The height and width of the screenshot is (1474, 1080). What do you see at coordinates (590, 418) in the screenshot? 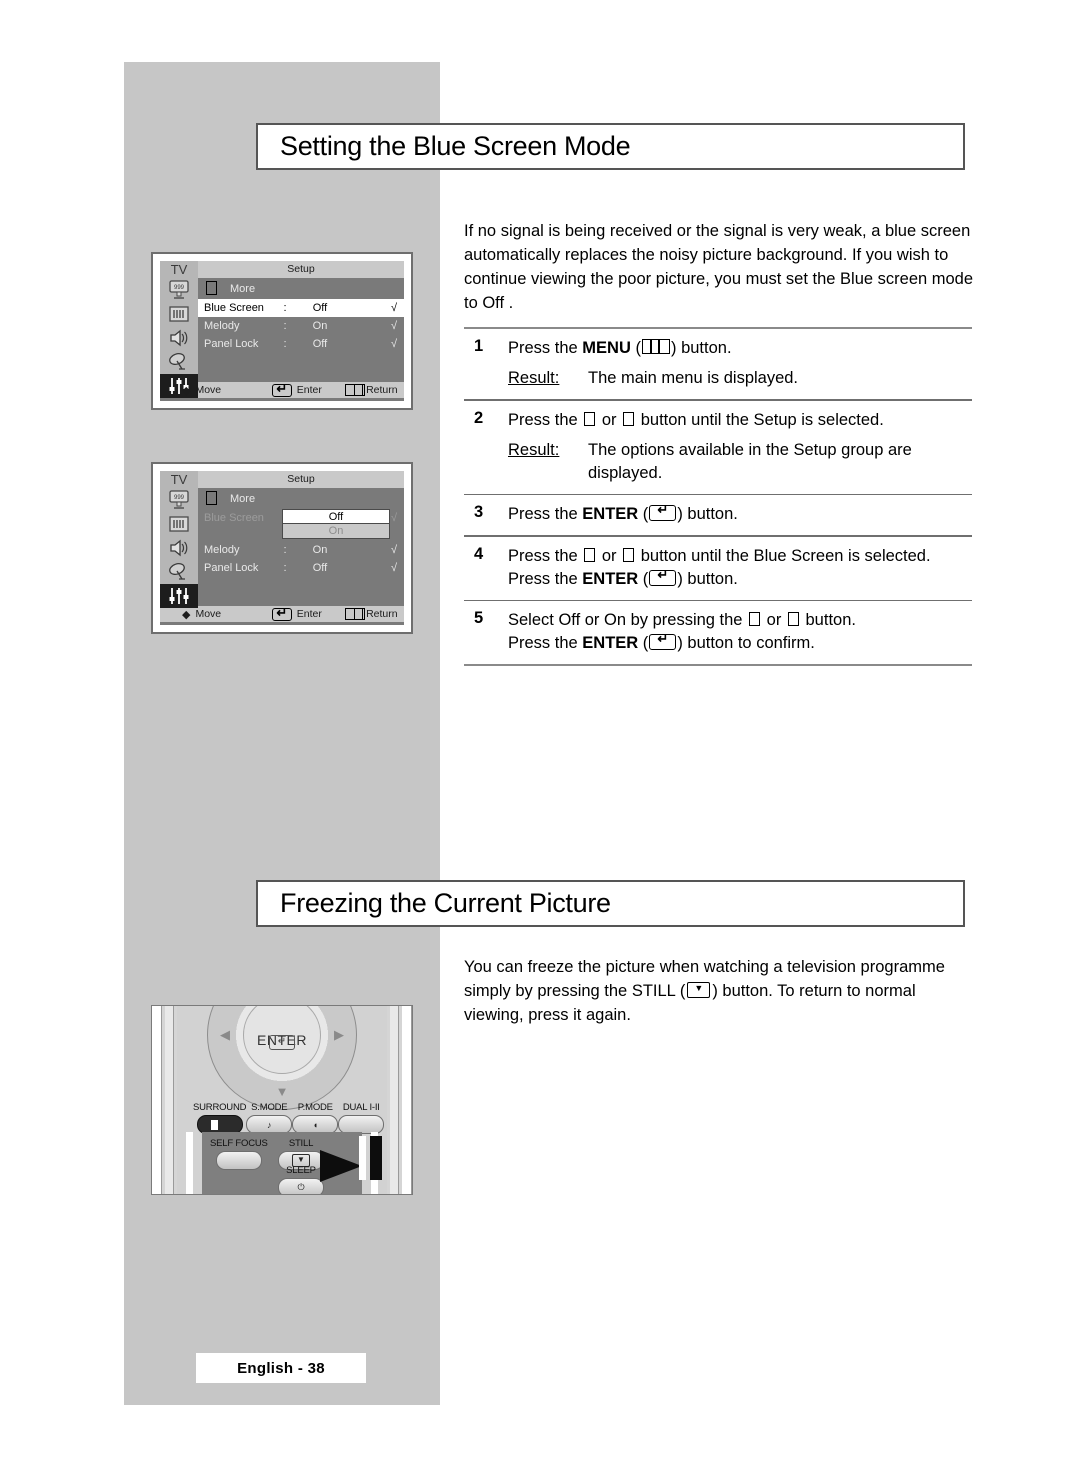
I see `up-arrow-icon` at bounding box center [590, 418].